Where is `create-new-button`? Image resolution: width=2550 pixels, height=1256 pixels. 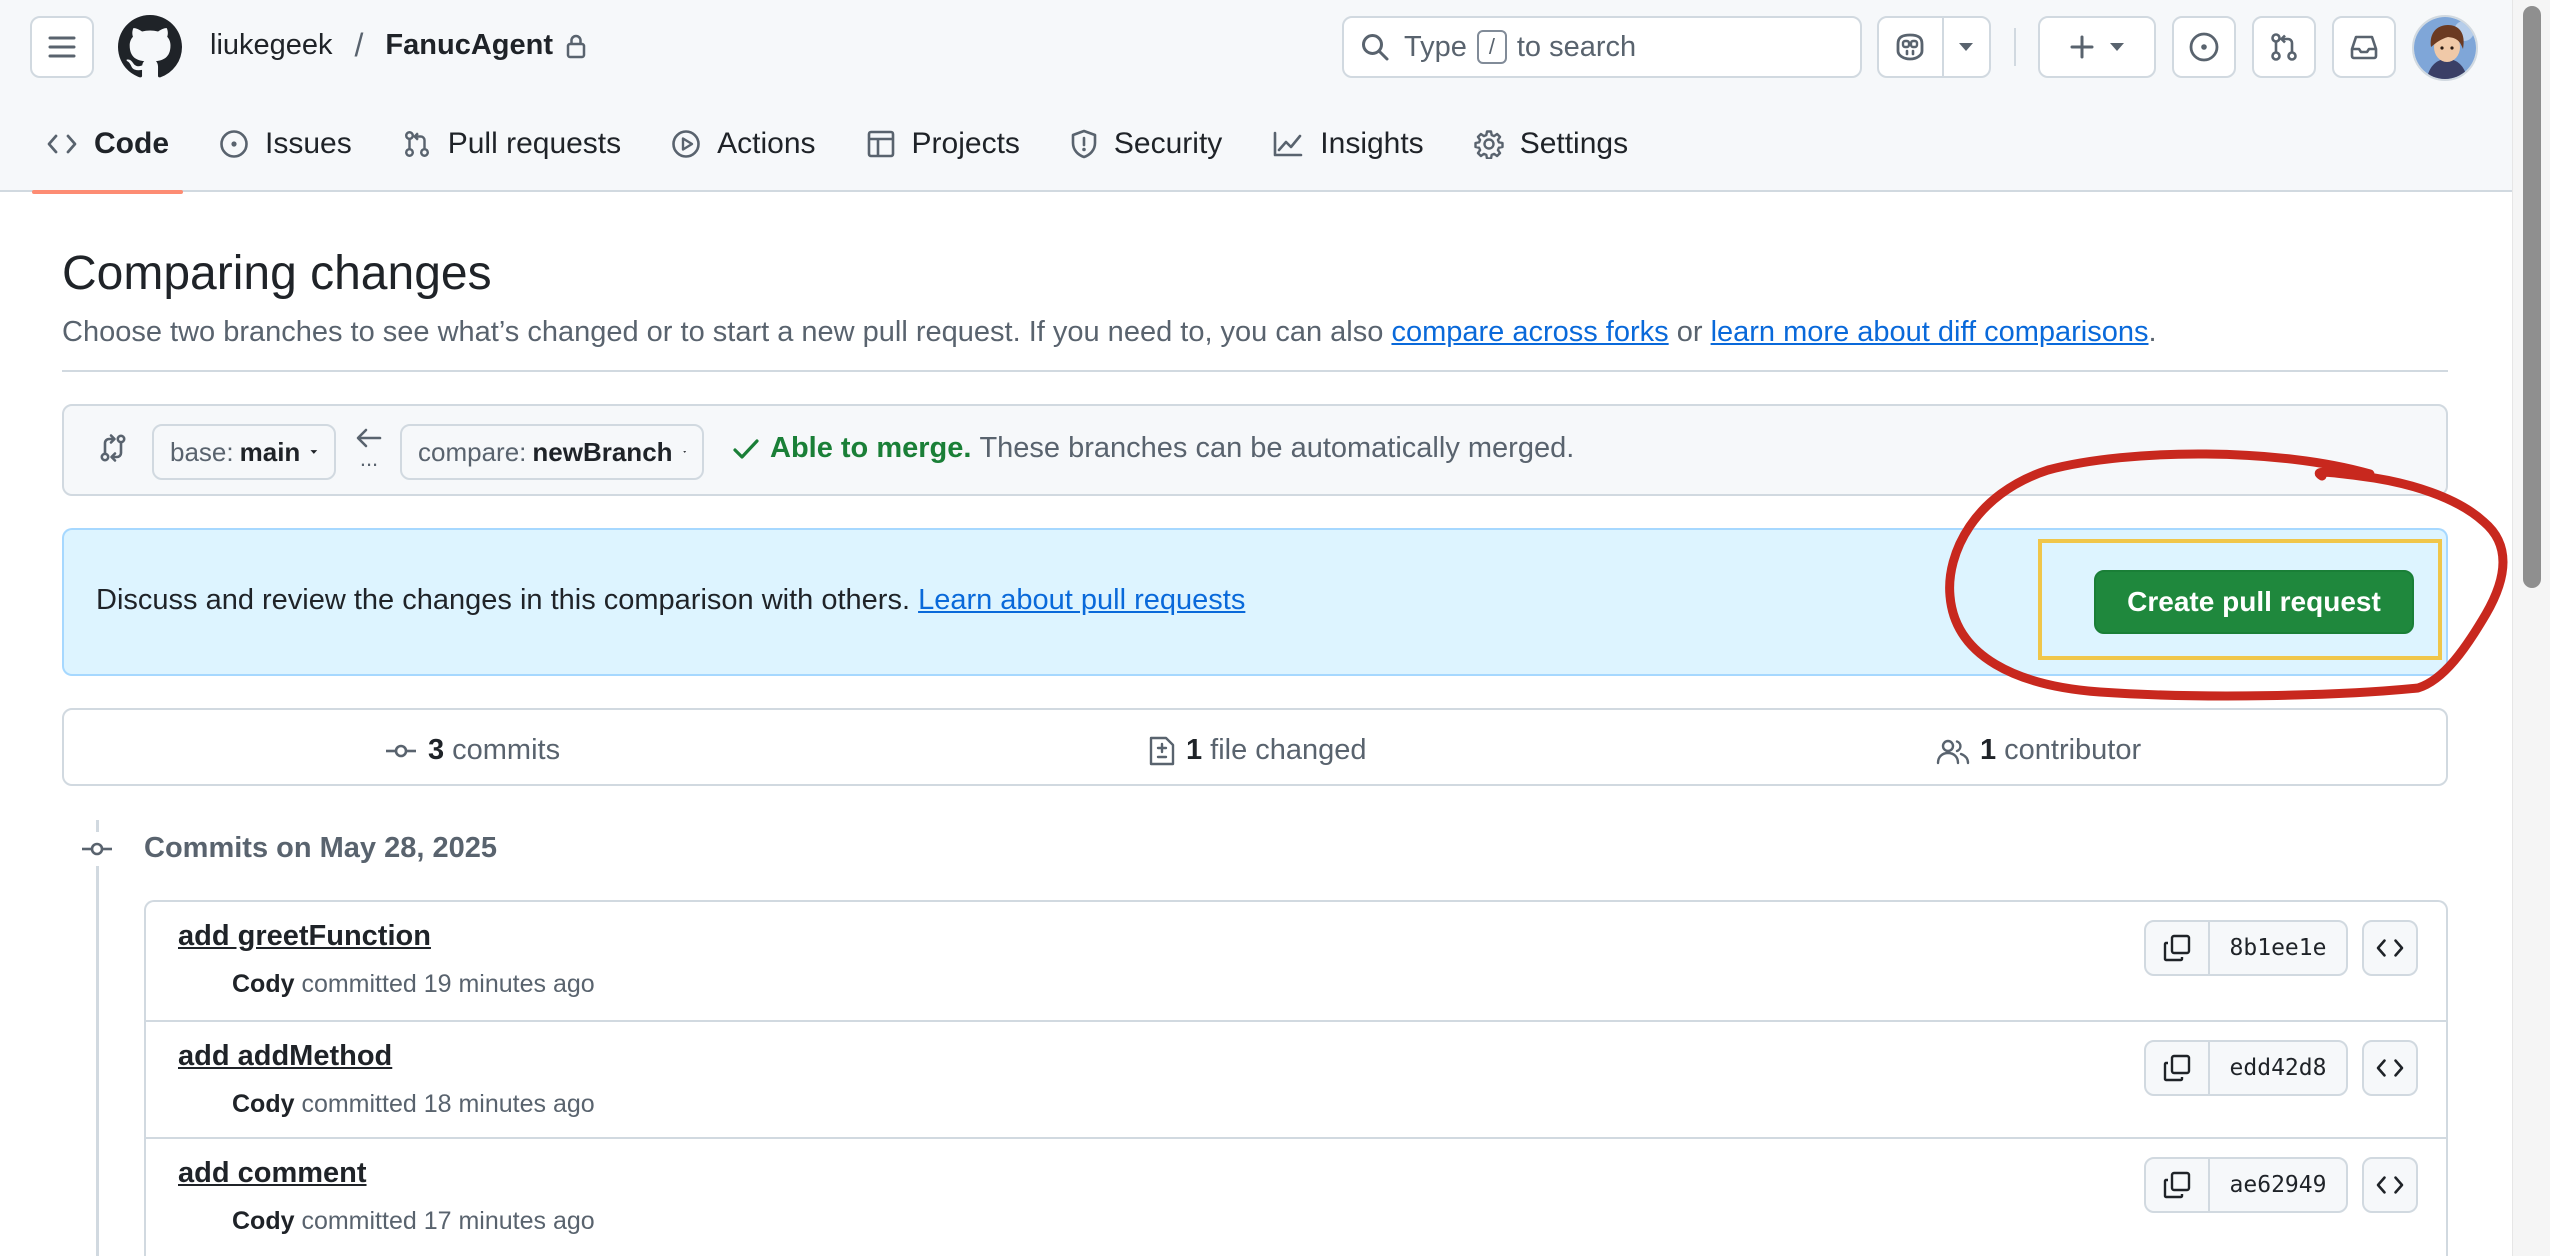
create-new-button is located at coordinates (2097, 47).